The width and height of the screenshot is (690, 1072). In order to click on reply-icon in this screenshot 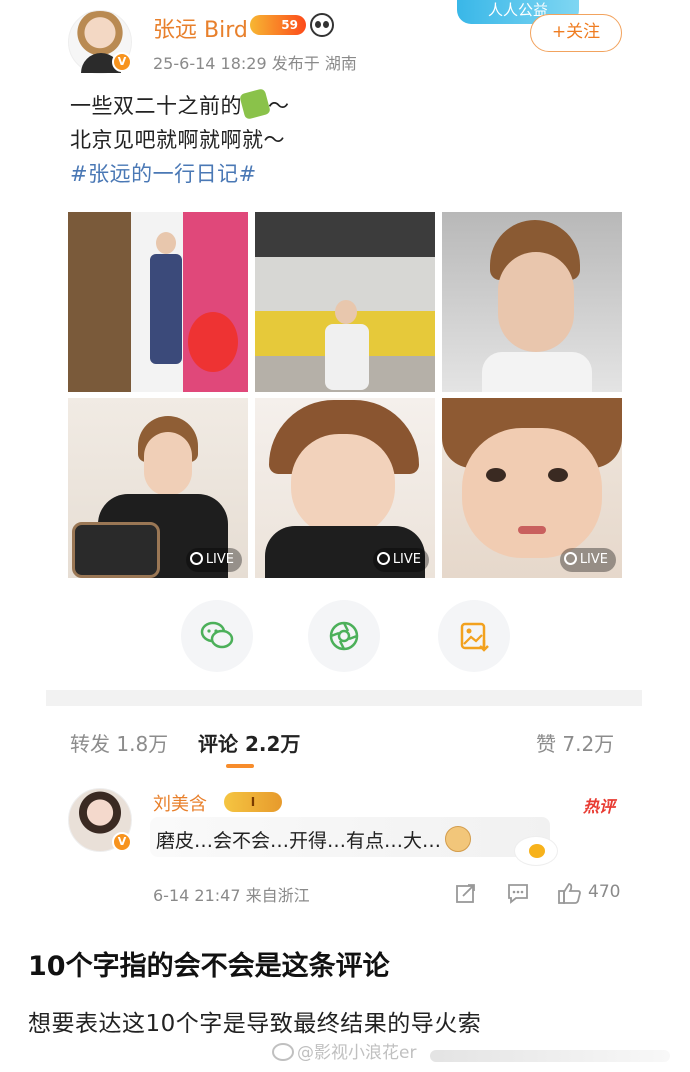, I will do `click(518, 893)`.